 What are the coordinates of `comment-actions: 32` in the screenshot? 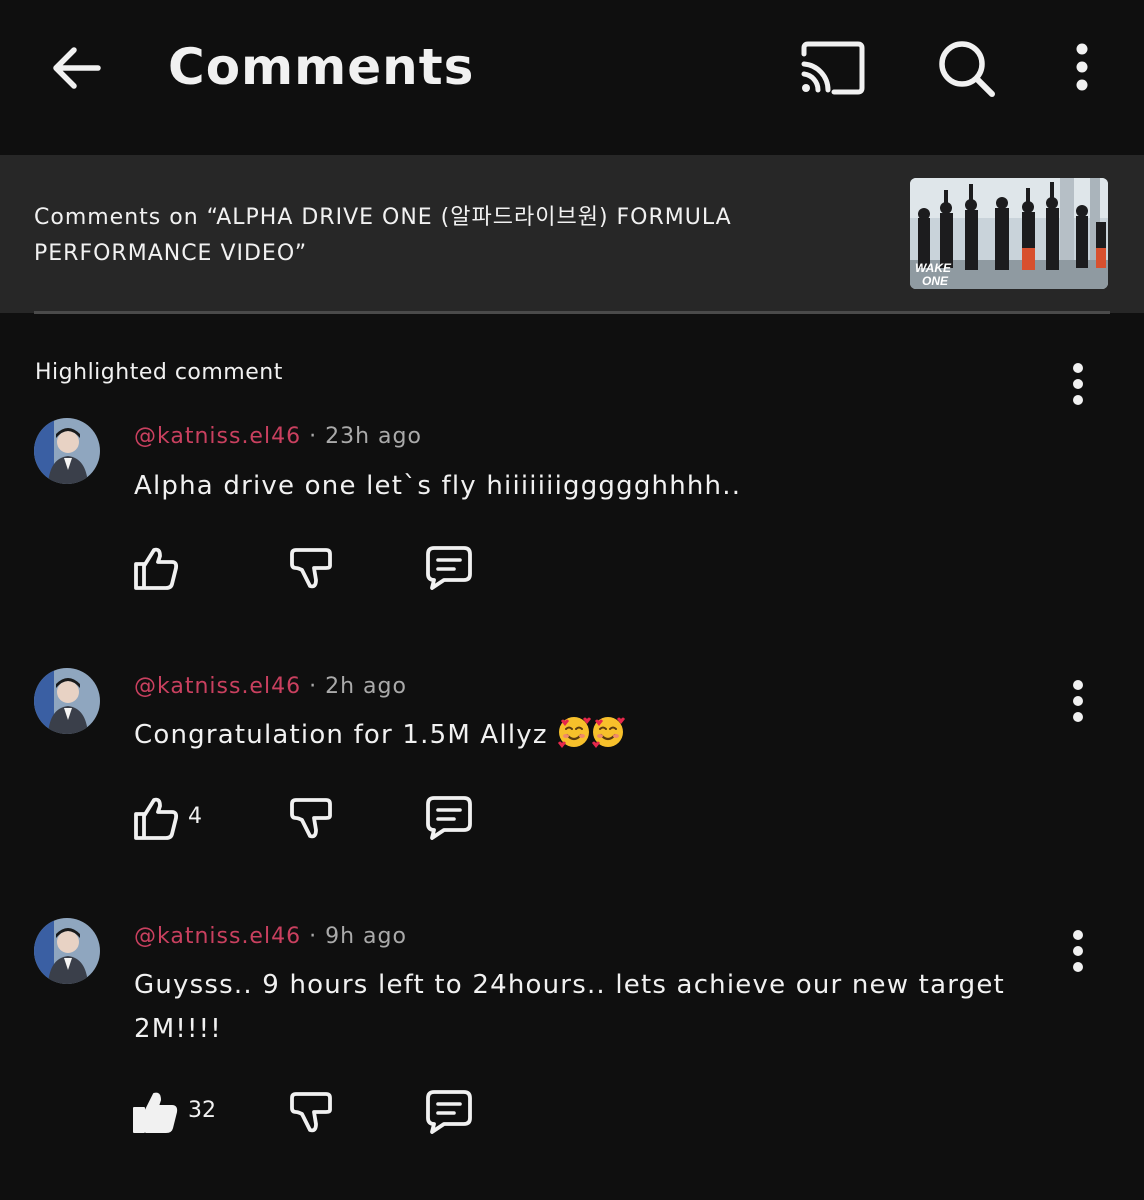 It's located at (330, 1113).